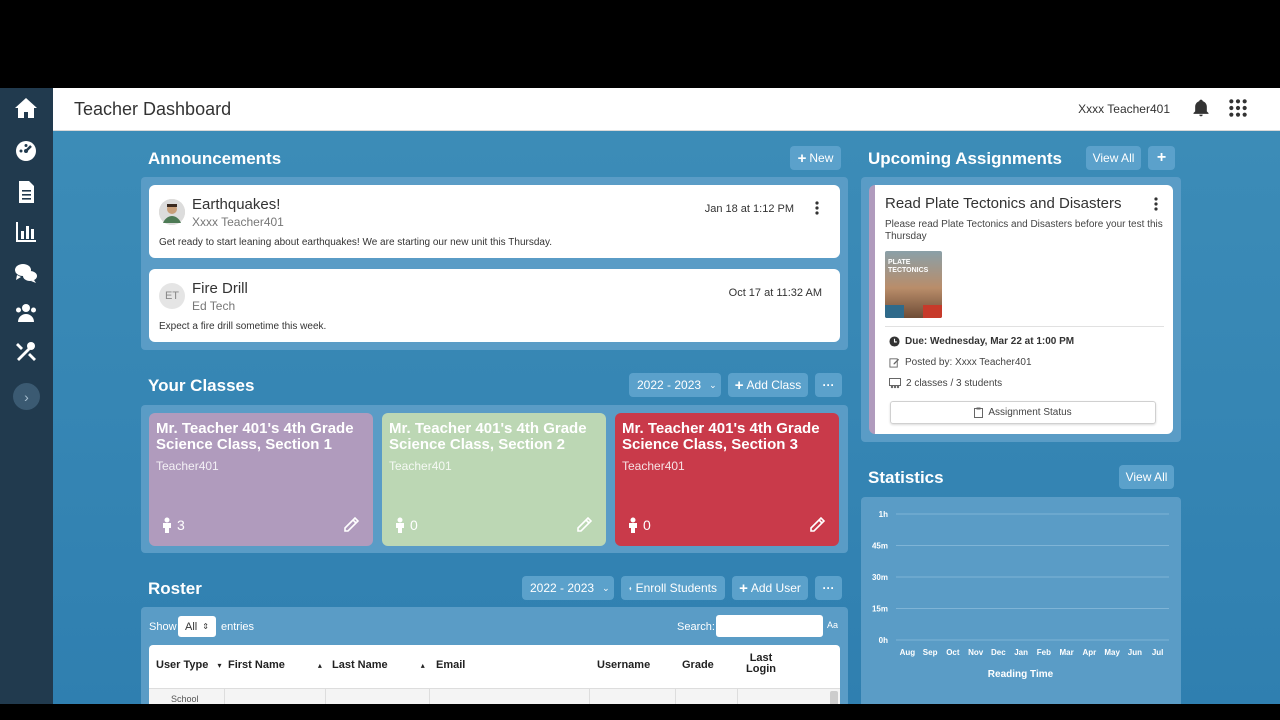 This screenshot has width=1280, height=720. Describe the element at coordinates (976, 652) in the screenshot. I see `x-tick-label: Nov` at that location.